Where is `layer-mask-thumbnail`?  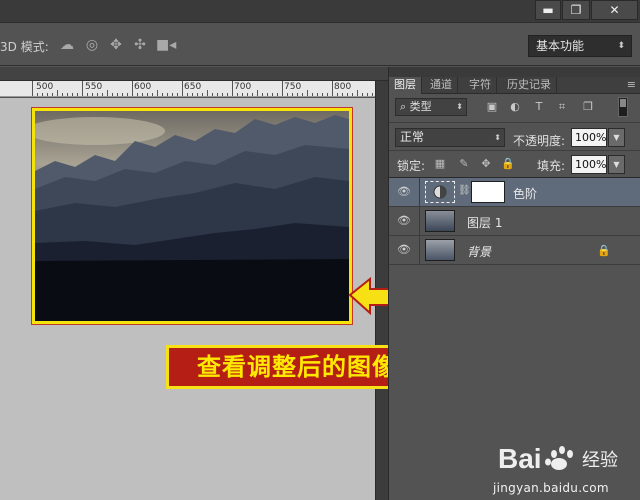
layer-mask-thumbnail is located at coordinates (488, 192).